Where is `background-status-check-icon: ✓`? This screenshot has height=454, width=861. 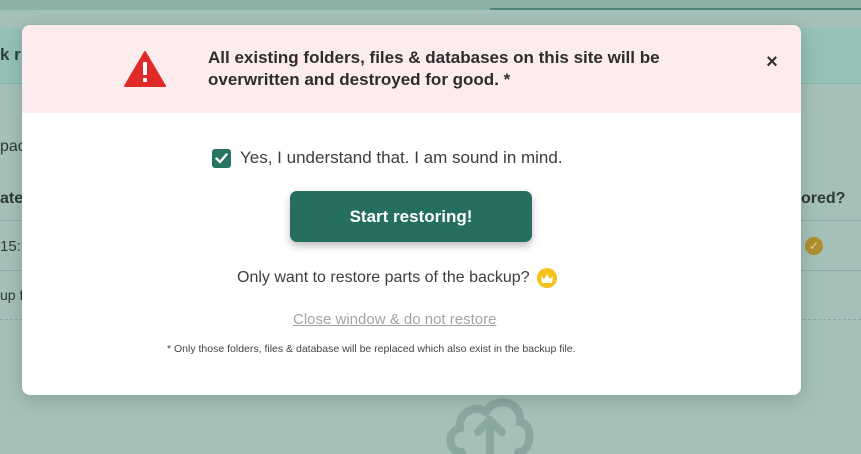 background-status-check-icon: ✓ is located at coordinates (814, 246).